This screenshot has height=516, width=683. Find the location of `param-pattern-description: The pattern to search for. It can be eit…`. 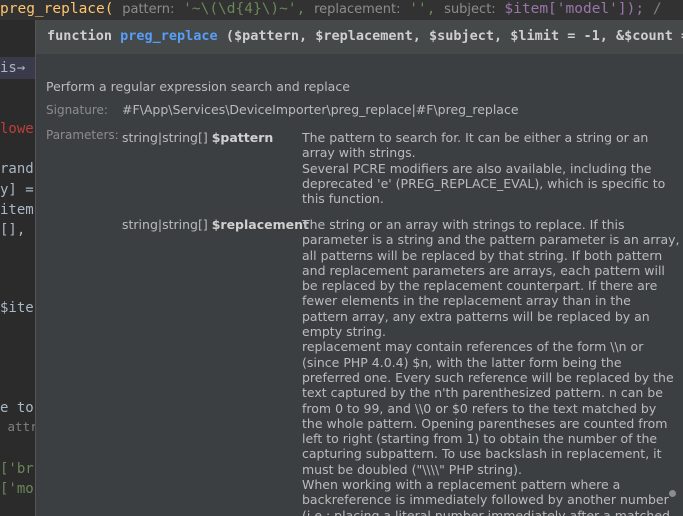

param-pattern-description: The pattern to search for. It can be eit… is located at coordinates (491, 168).